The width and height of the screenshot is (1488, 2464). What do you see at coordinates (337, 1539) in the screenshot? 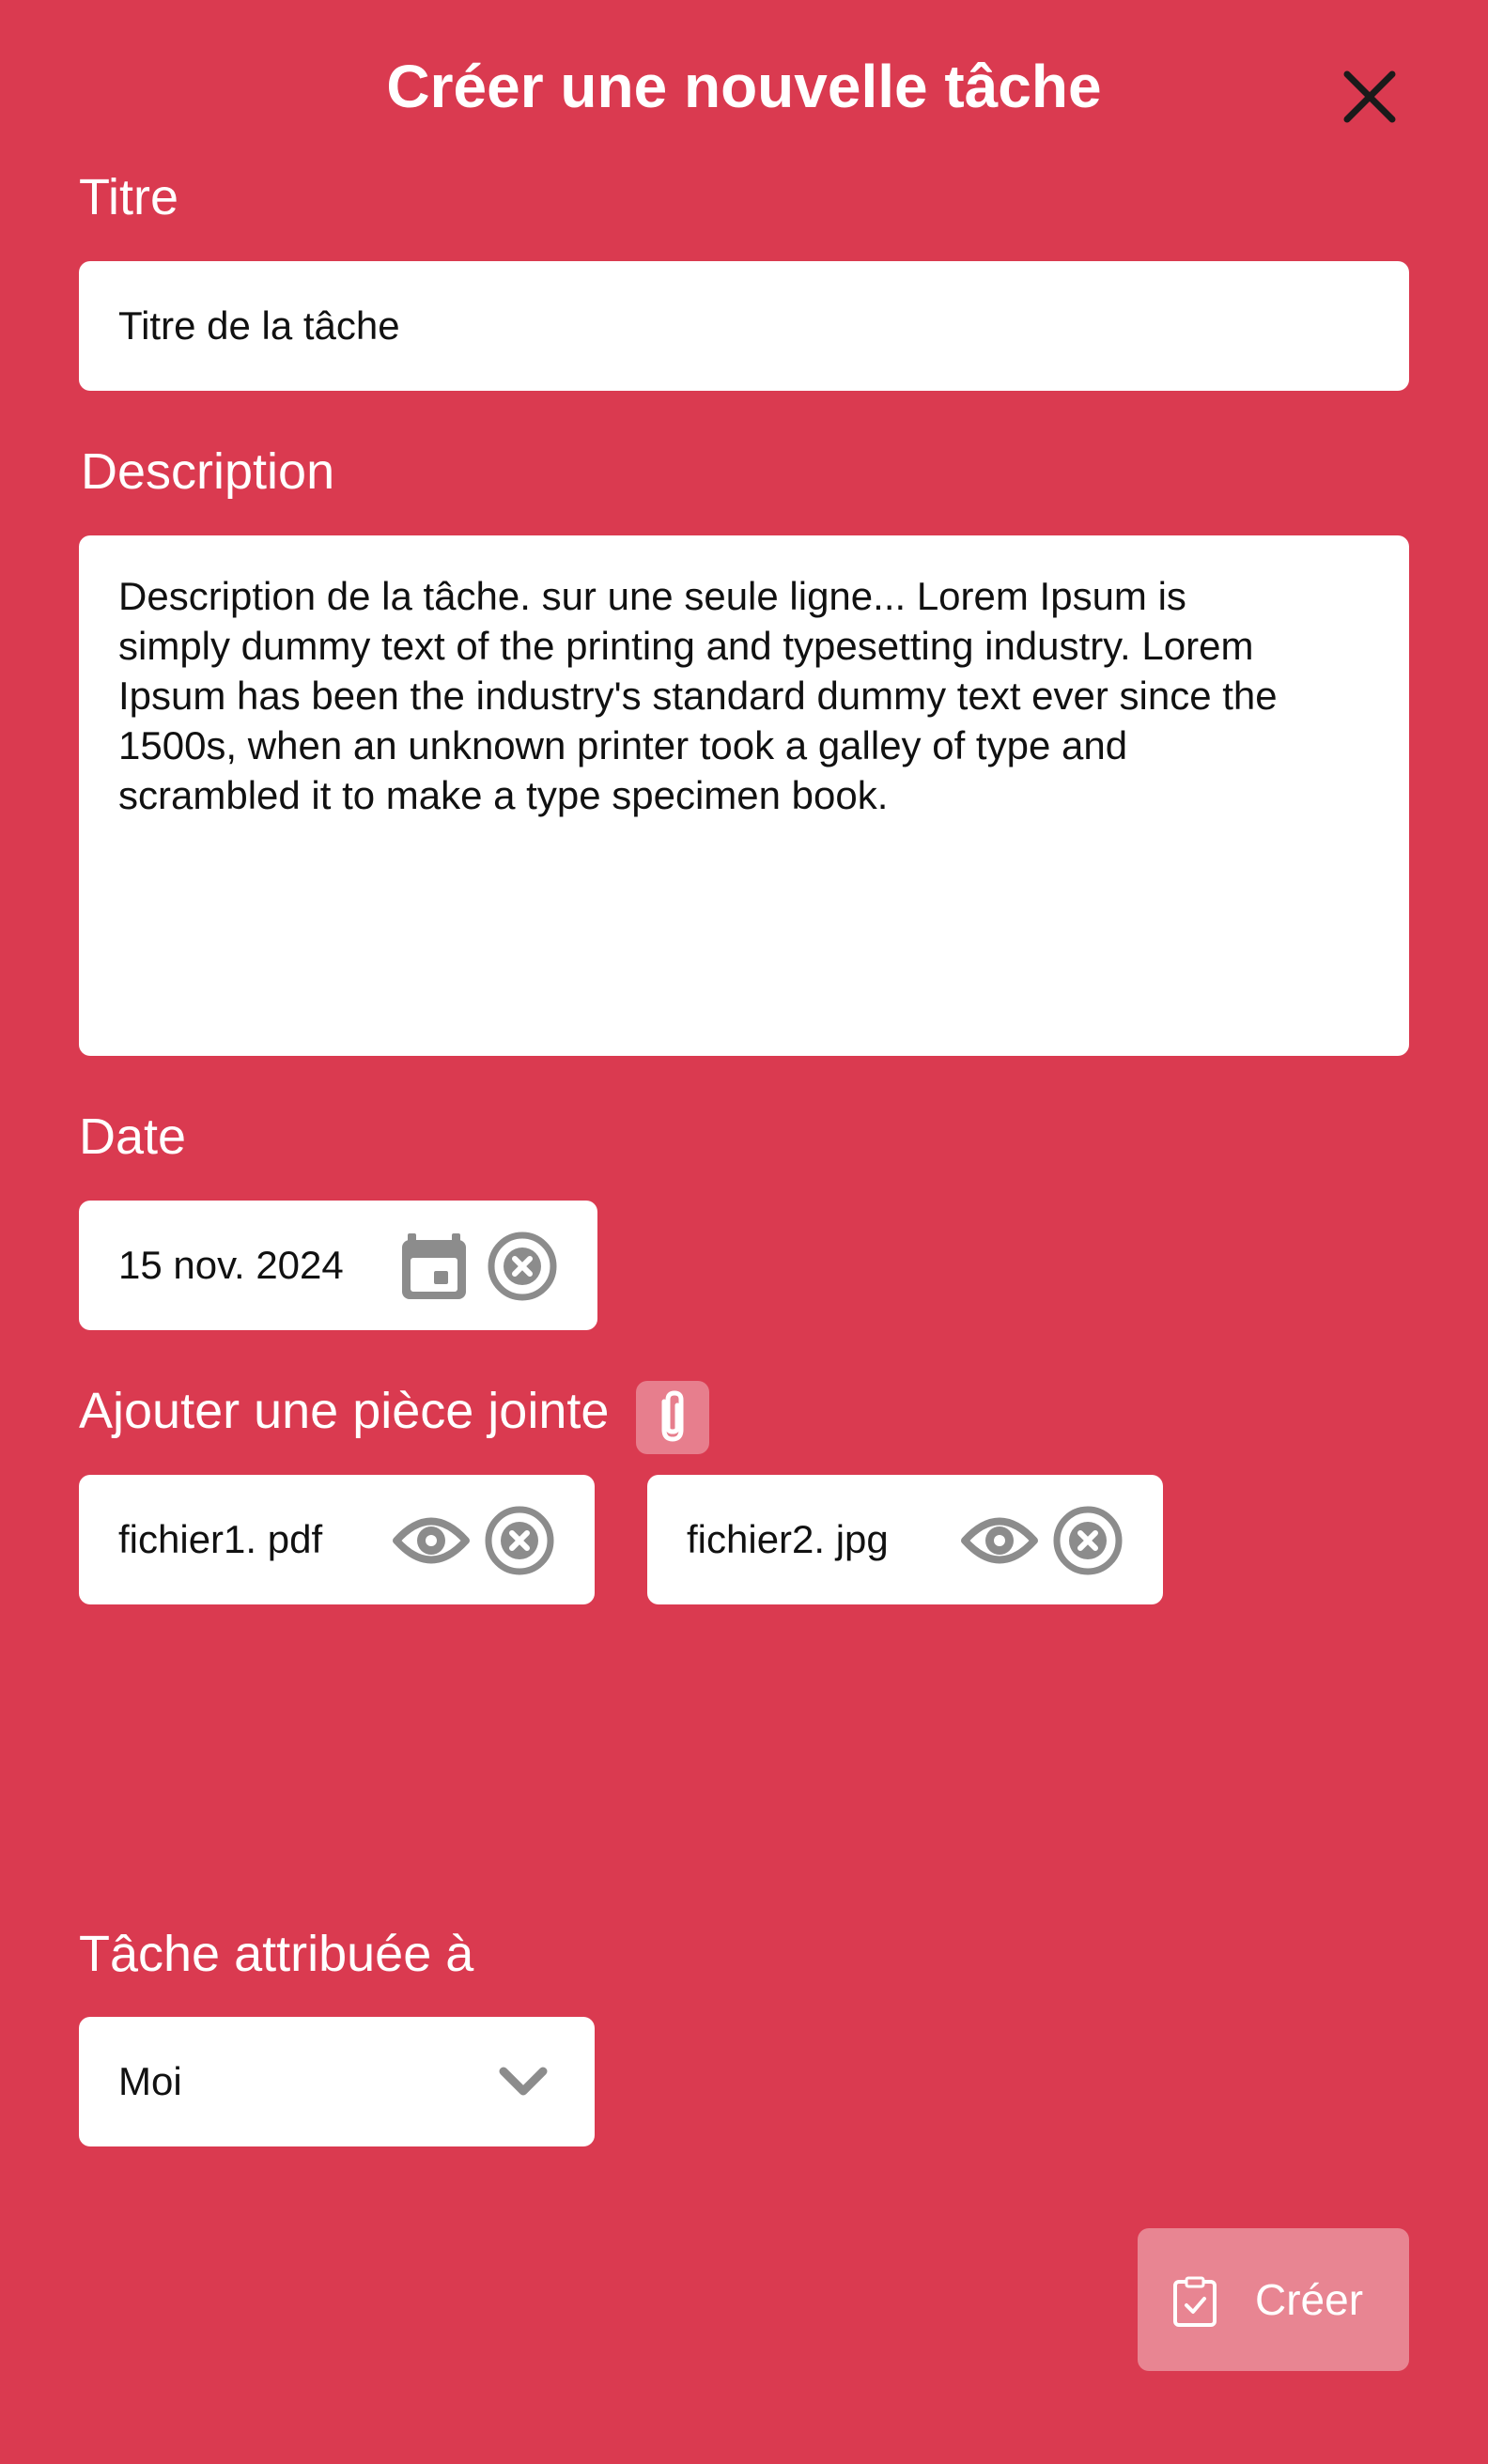
I see `attachment-chip: fichier1. pdf` at bounding box center [337, 1539].